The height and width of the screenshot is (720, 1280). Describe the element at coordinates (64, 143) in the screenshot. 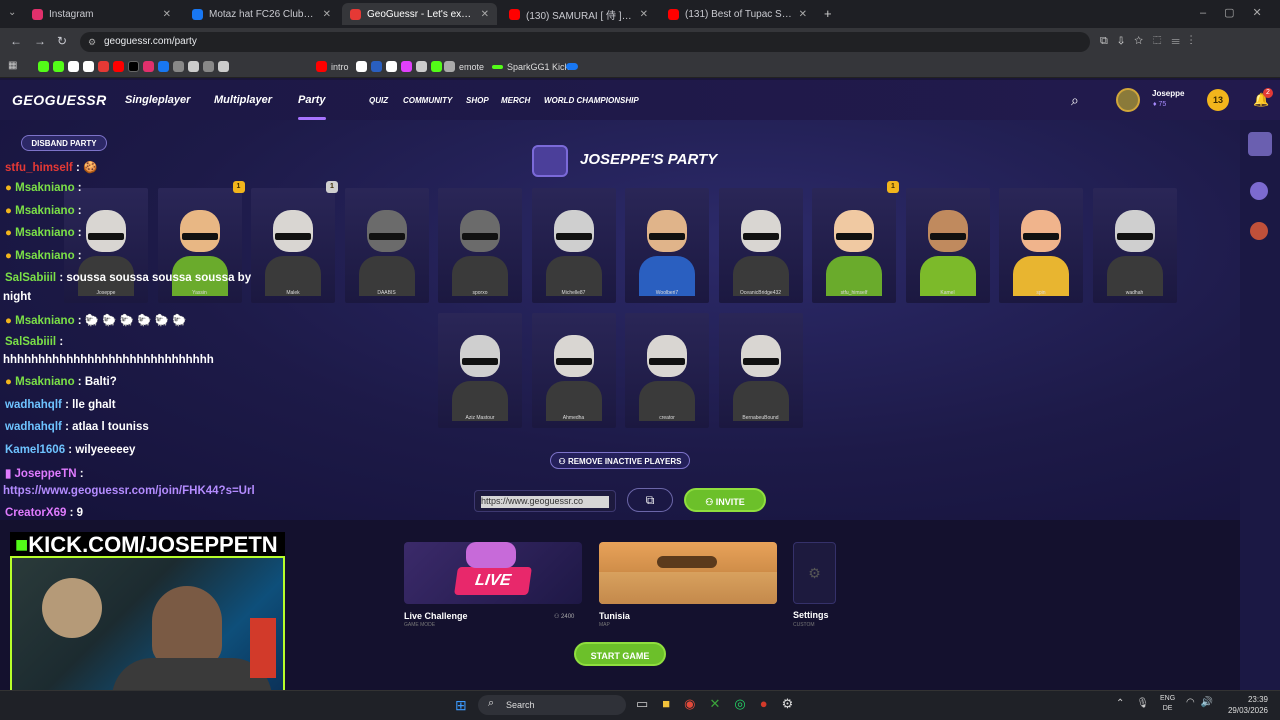

I see `disband-party-button: DISBAND PARTY` at that location.